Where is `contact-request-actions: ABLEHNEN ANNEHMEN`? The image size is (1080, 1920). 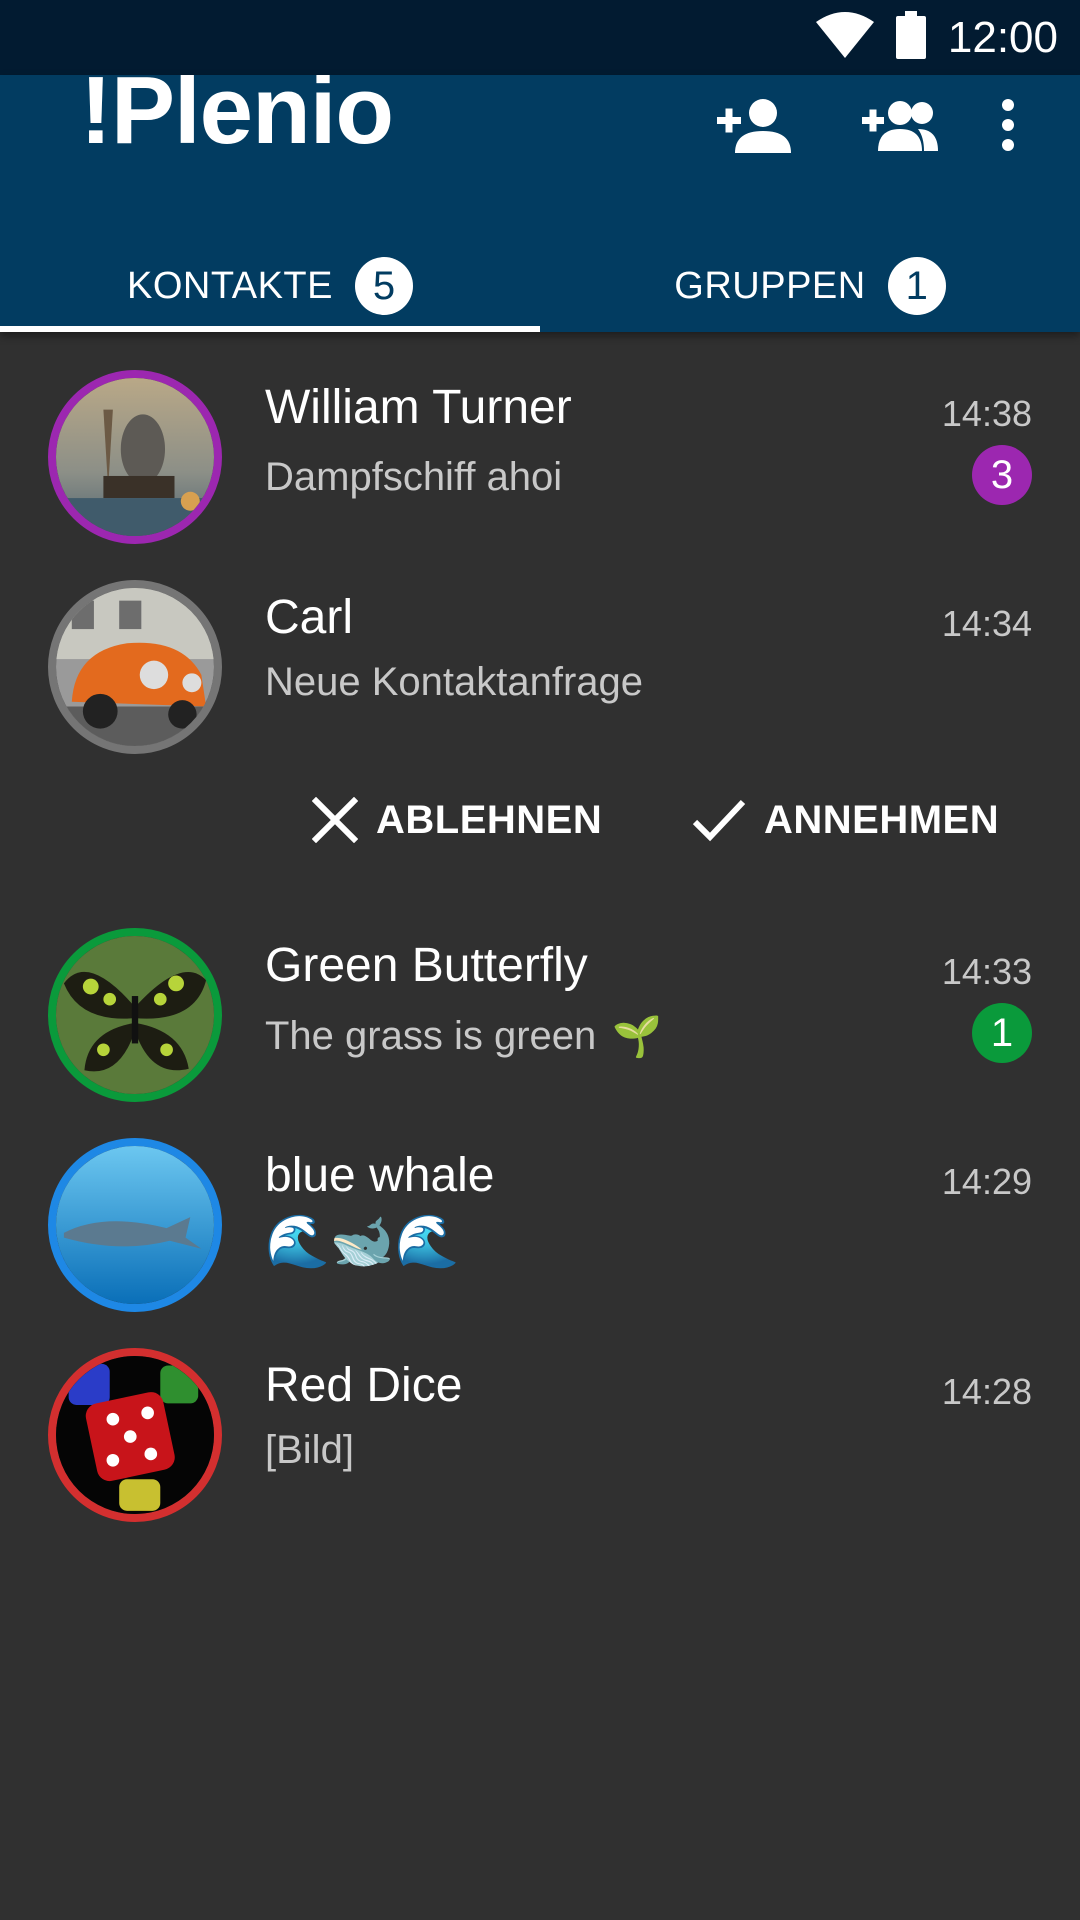
contact-request-actions: ABLEHNEN ANNEHMEN is located at coordinates (540, 820).